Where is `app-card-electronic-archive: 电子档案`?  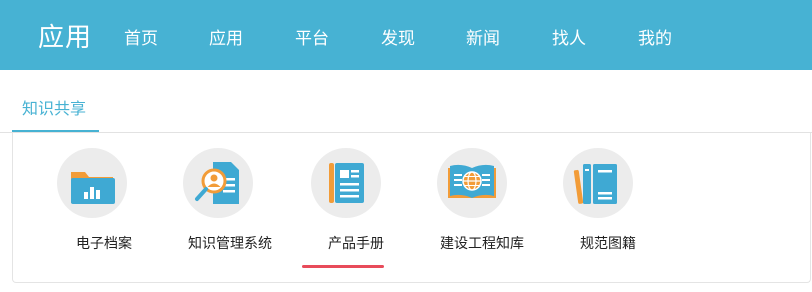 app-card-electronic-archive: 电子档案 is located at coordinates (104, 208).